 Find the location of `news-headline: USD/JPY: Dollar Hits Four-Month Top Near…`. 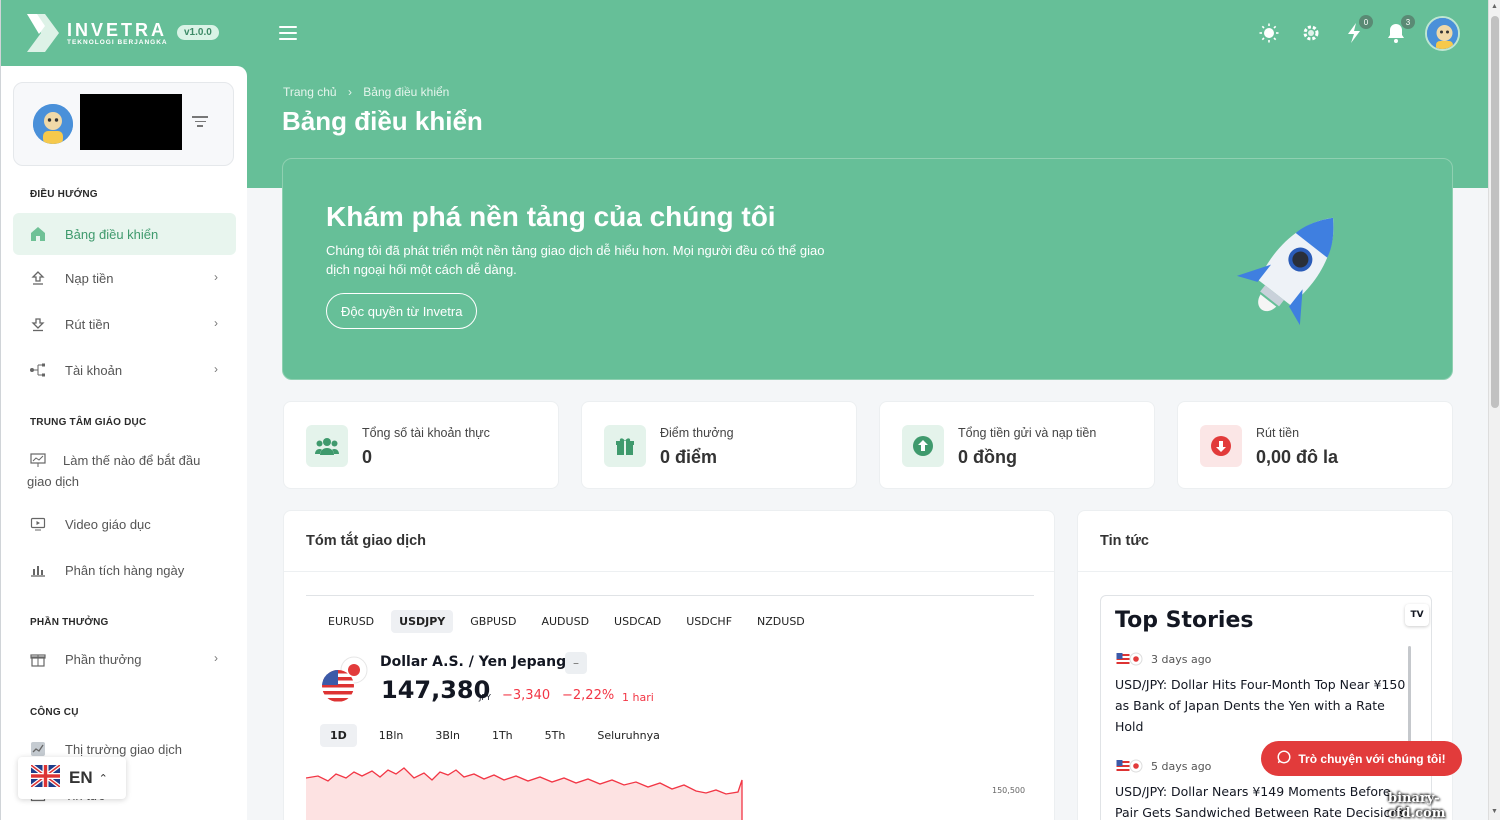

news-headline: USD/JPY: Dollar Hits Four-Month Top Near… is located at coordinates (1260, 705).